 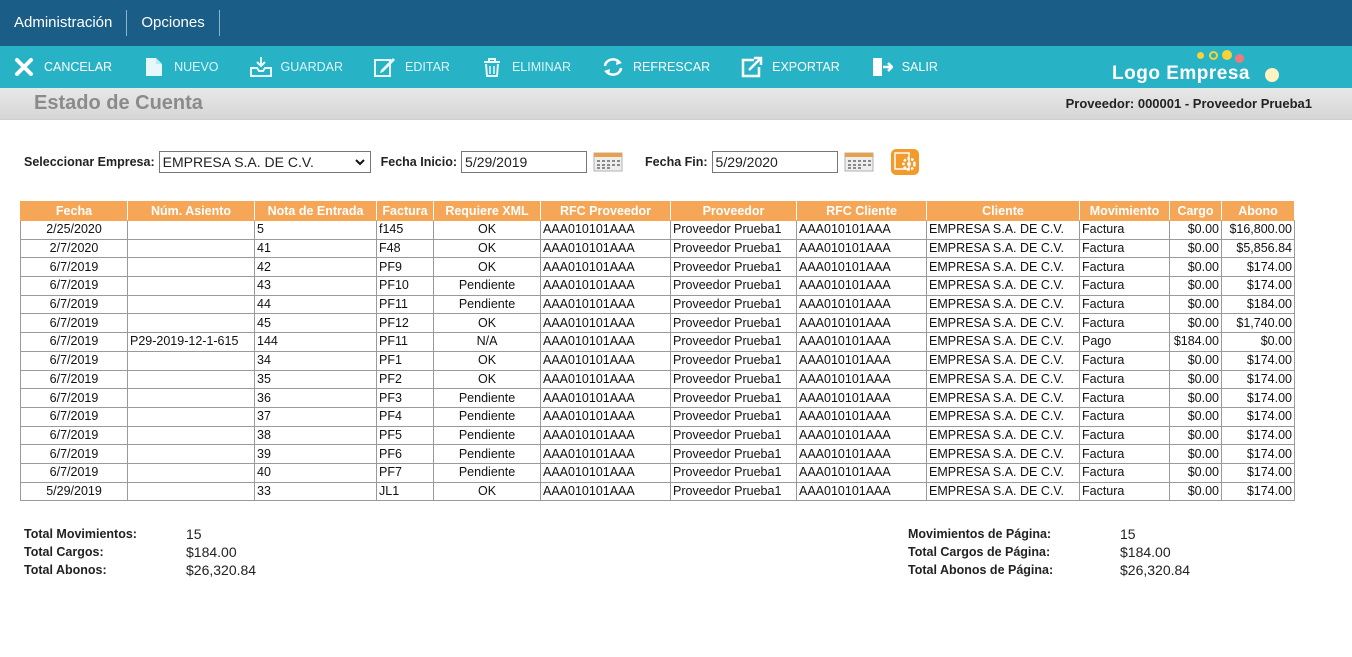 What do you see at coordinates (78, 67) in the screenshot?
I see `cancel-label: CANCELAR` at bounding box center [78, 67].